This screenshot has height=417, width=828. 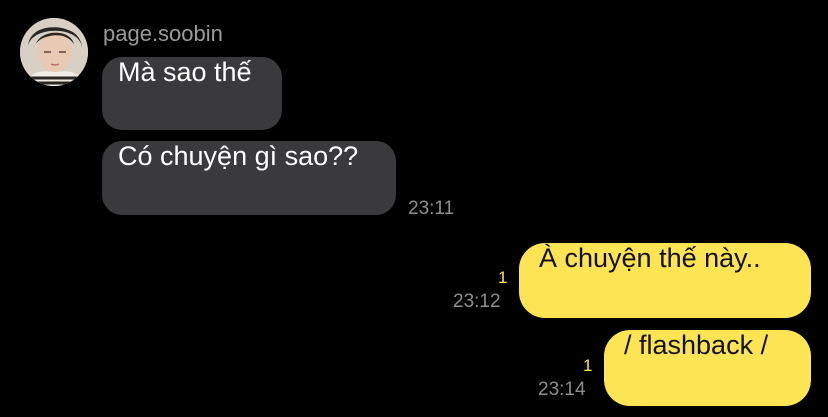 I want to click on message-timestamp: 23:11, so click(x=431, y=208).